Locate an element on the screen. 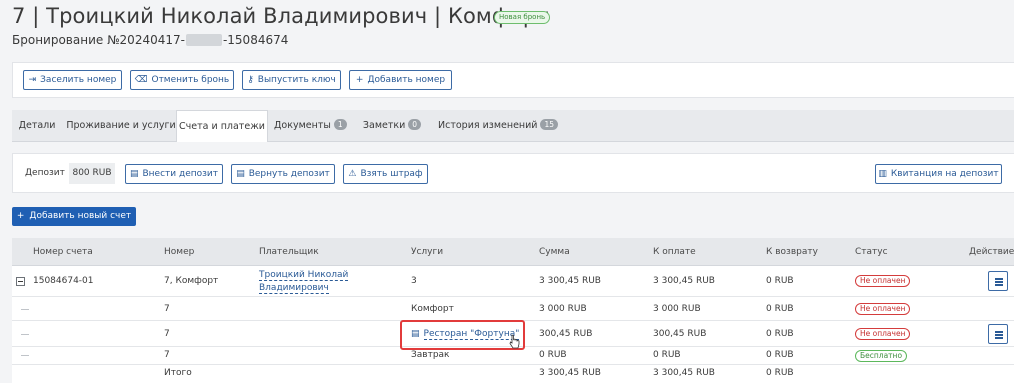 This screenshot has height=383, width=1014. deposit-label: Депозит is located at coordinates (45, 173).